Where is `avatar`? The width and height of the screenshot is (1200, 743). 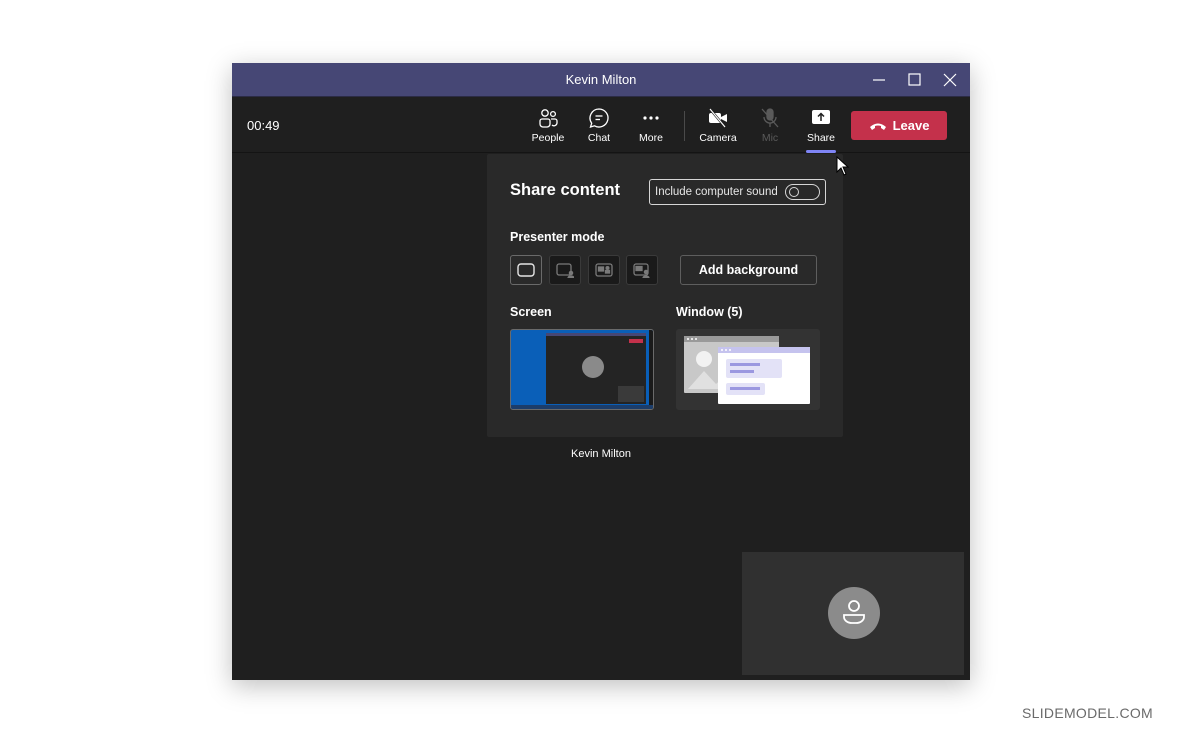 avatar is located at coordinates (854, 613).